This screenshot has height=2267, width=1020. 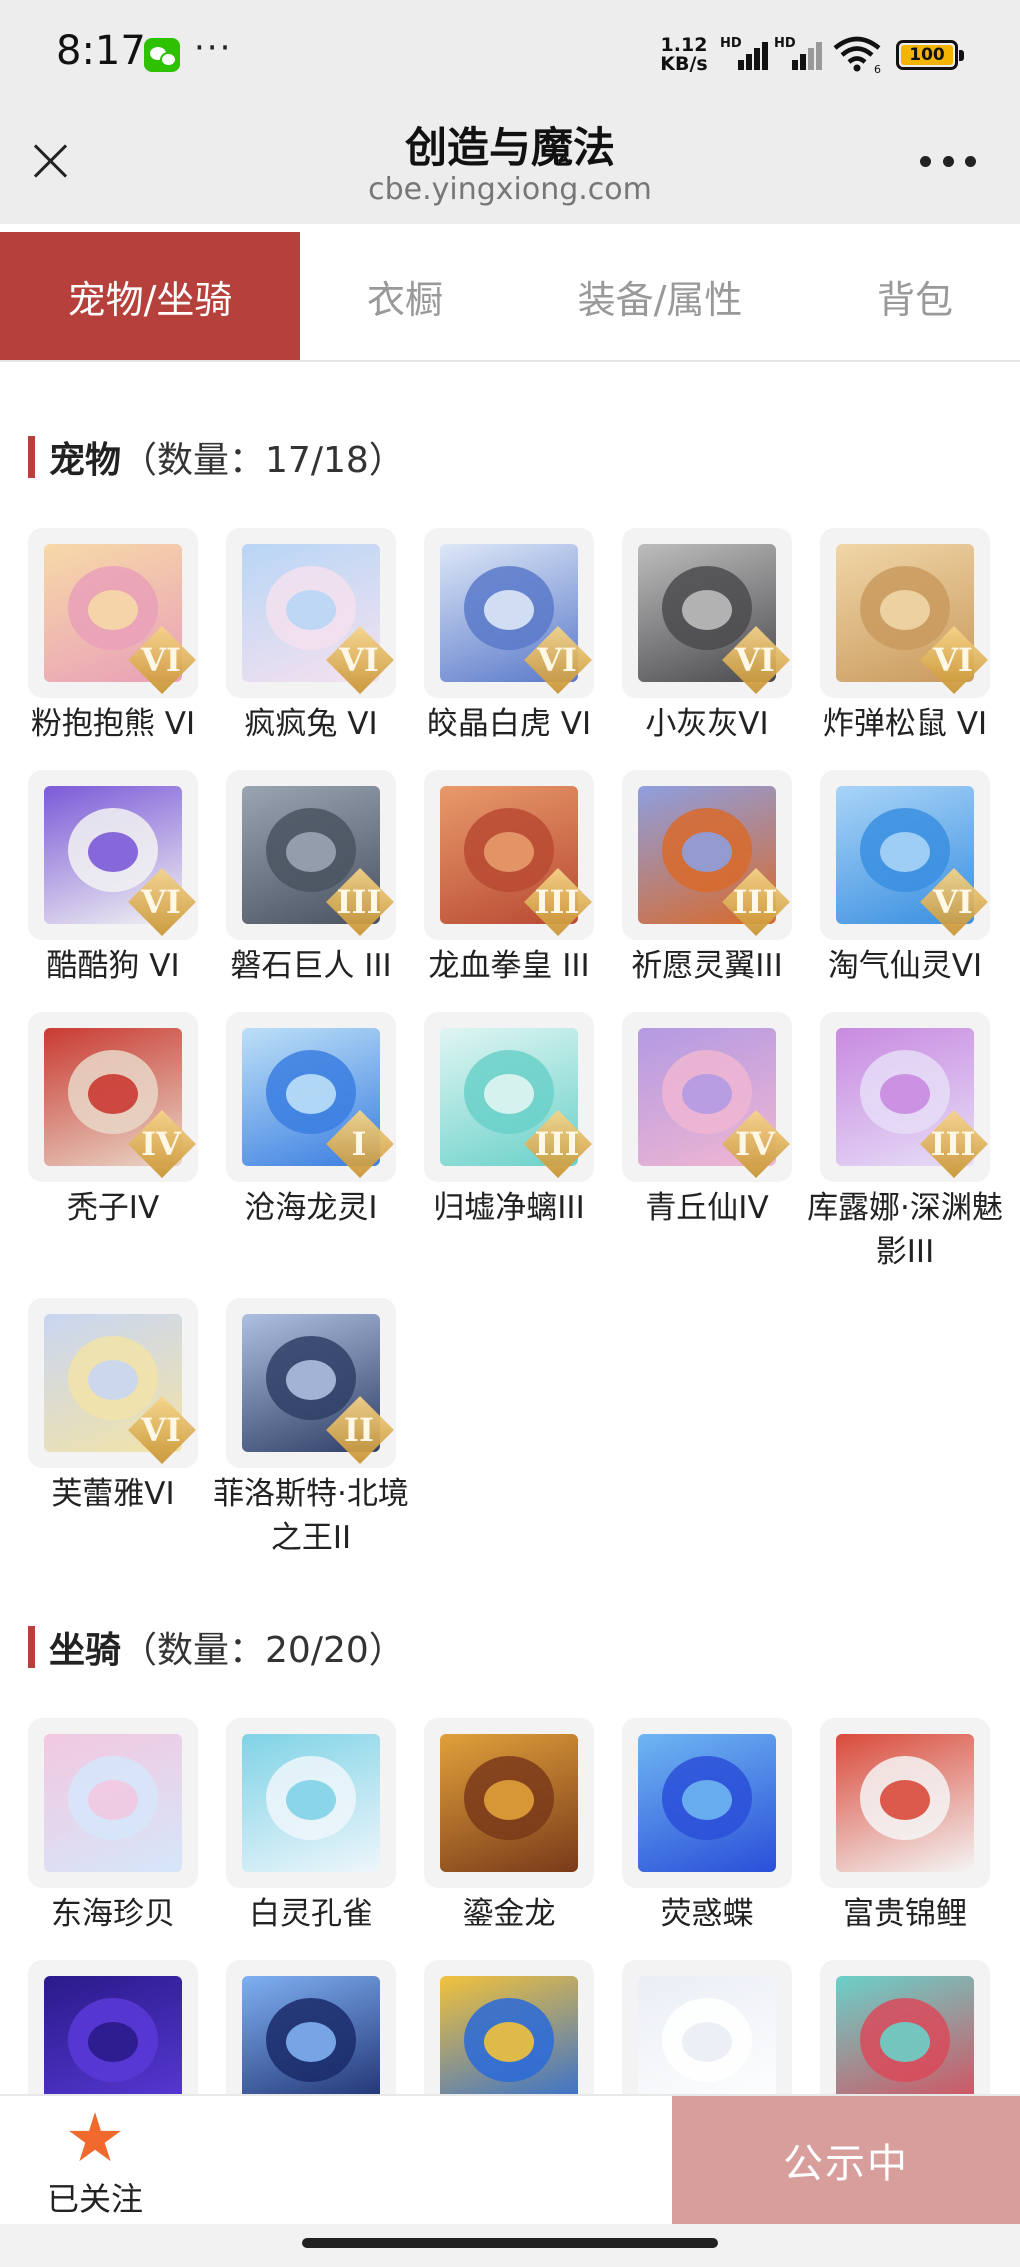 What do you see at coordinates (707, 637) in the screenshot?
I see `pet-item: VI 小灰灰VI` at bounding box center [707, 637].